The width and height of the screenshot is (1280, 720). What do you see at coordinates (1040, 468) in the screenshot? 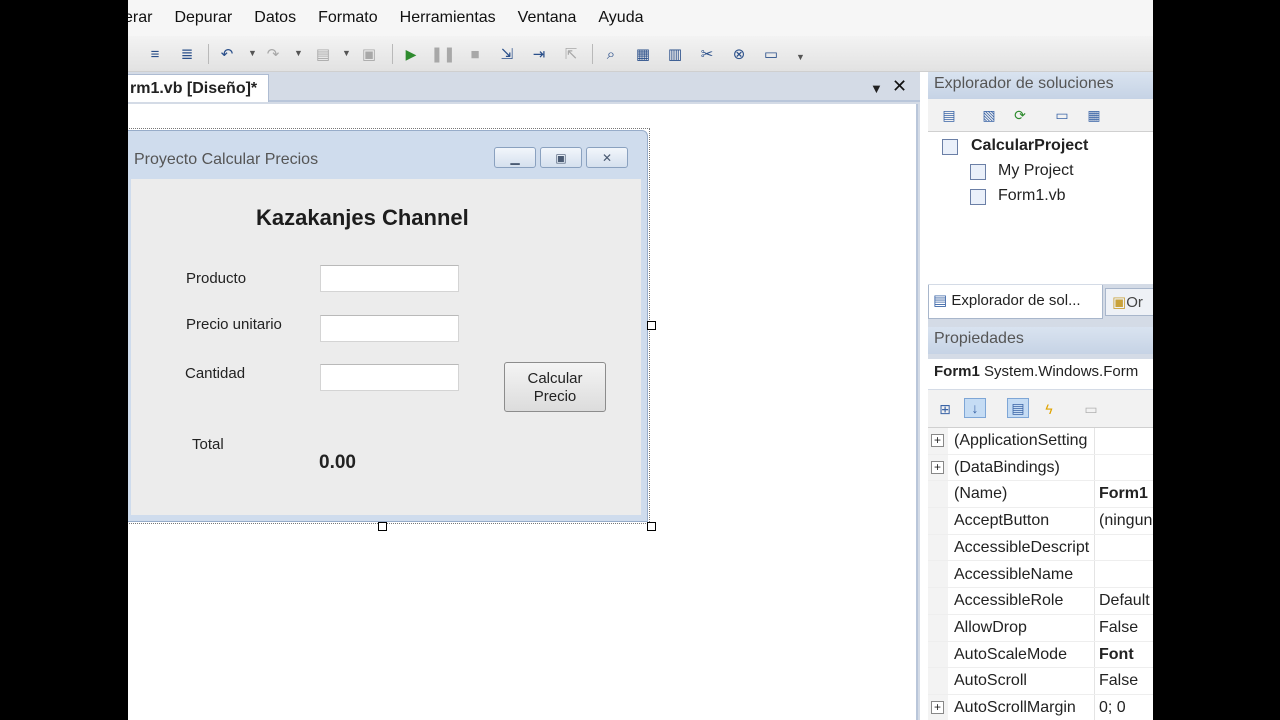
I see `property-row: + (DataBindings)` at bounding box center [1040, 468].